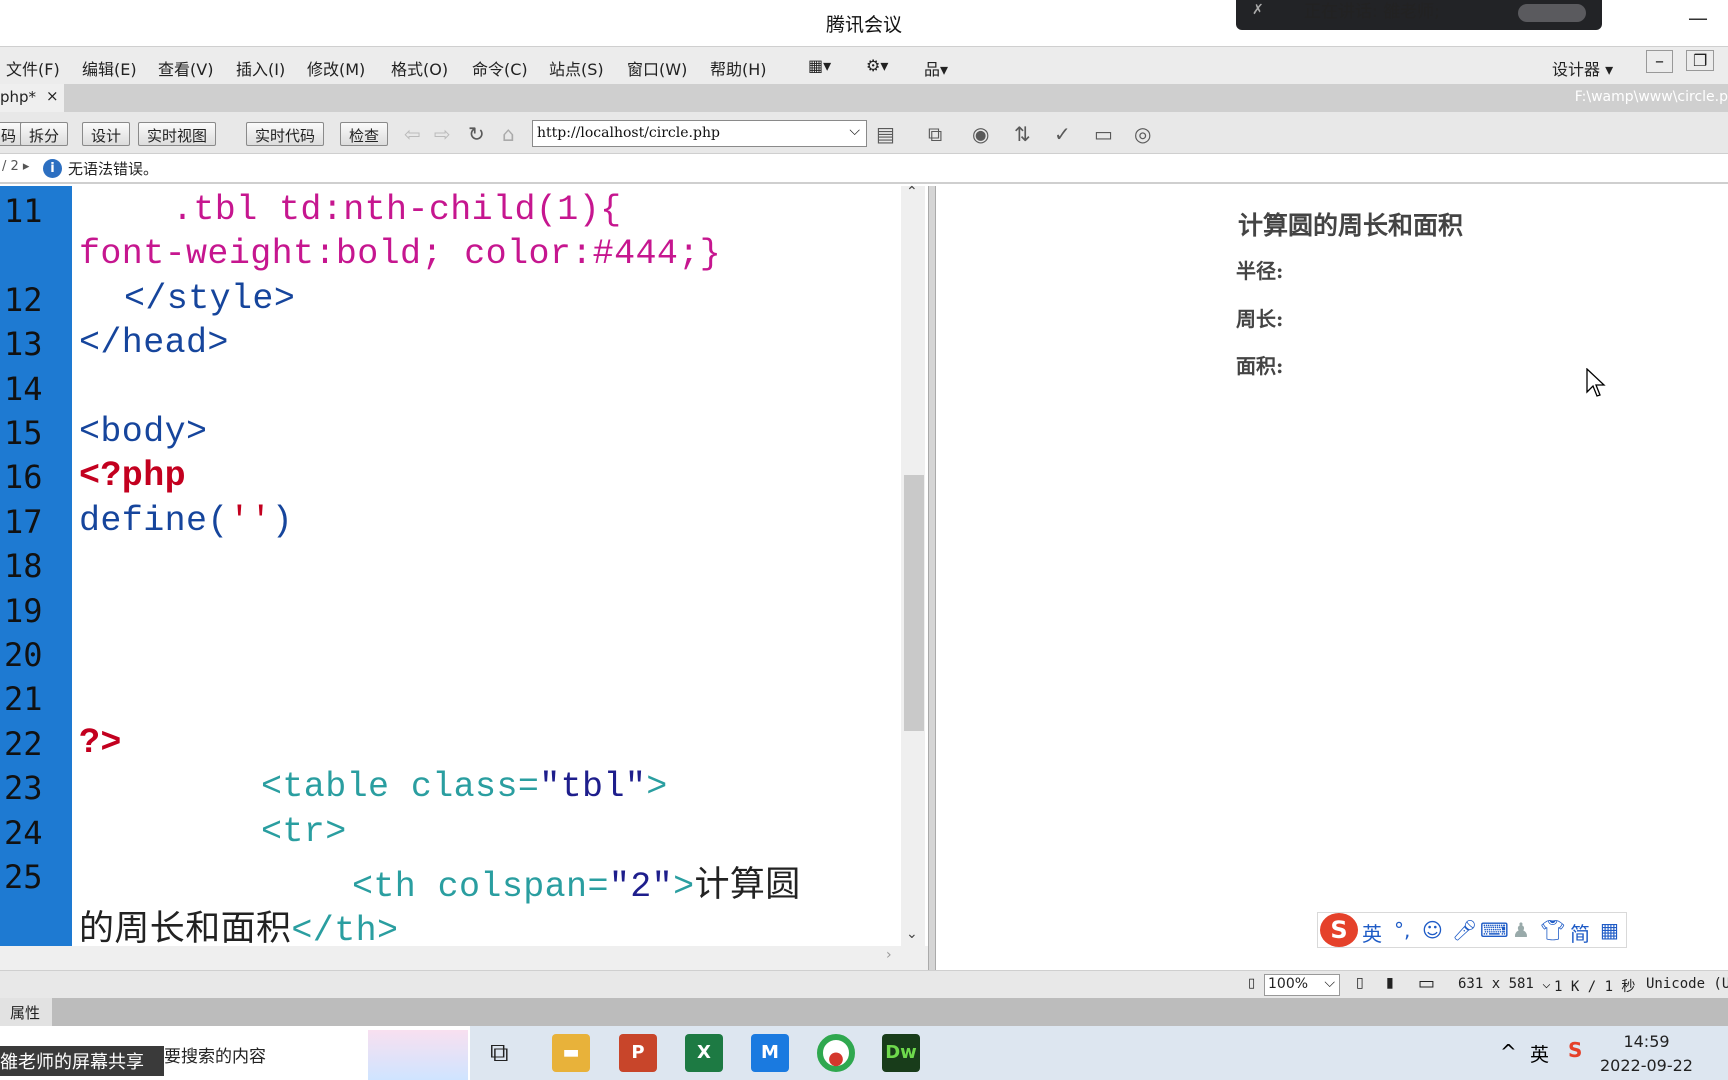 This screenshot has height=1080, width=1728. What do you see at coordinates (980, 134) in the screenshot?
I see `browser-preview-icon: ◉` at bounding box center [980, 134].